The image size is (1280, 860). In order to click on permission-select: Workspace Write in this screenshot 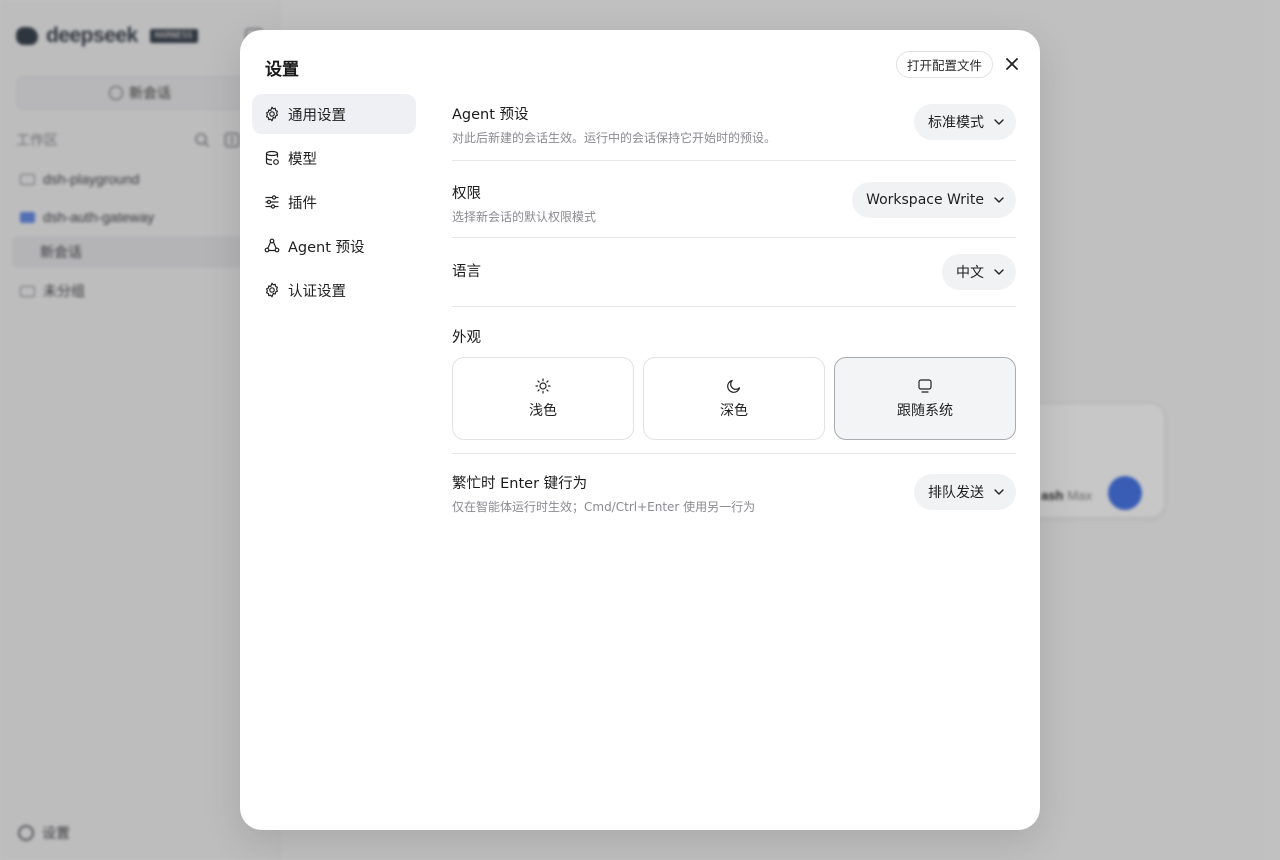, I will do `click(934, 200)`.